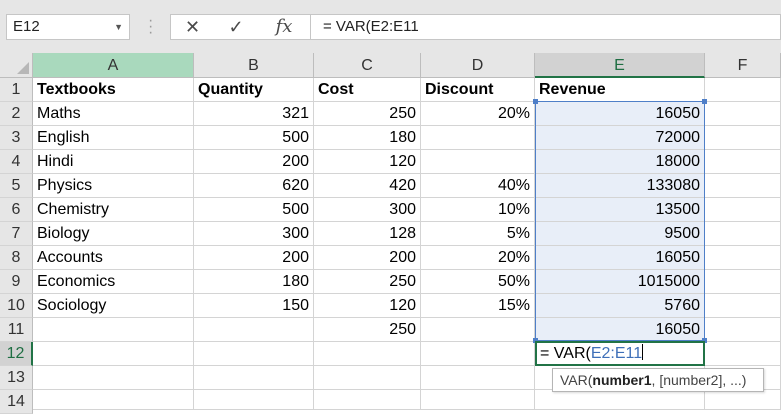  I want to click on cell-f4, so click(743, 162).